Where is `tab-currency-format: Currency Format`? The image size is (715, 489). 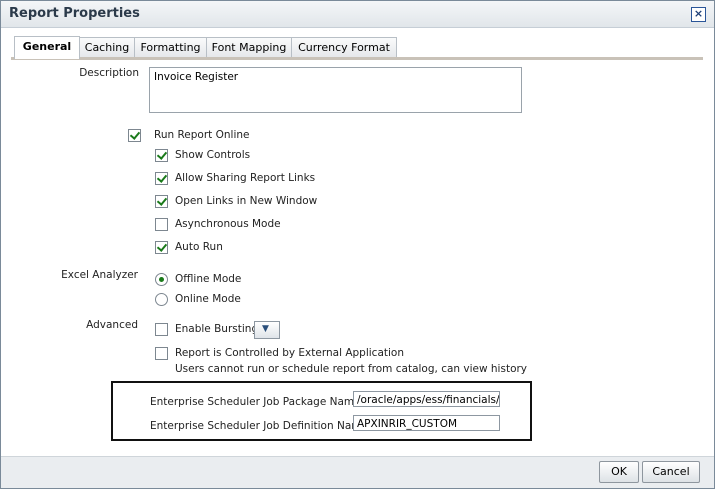
tab-currency-format: Currency Format is located at coordinates (344, 47).